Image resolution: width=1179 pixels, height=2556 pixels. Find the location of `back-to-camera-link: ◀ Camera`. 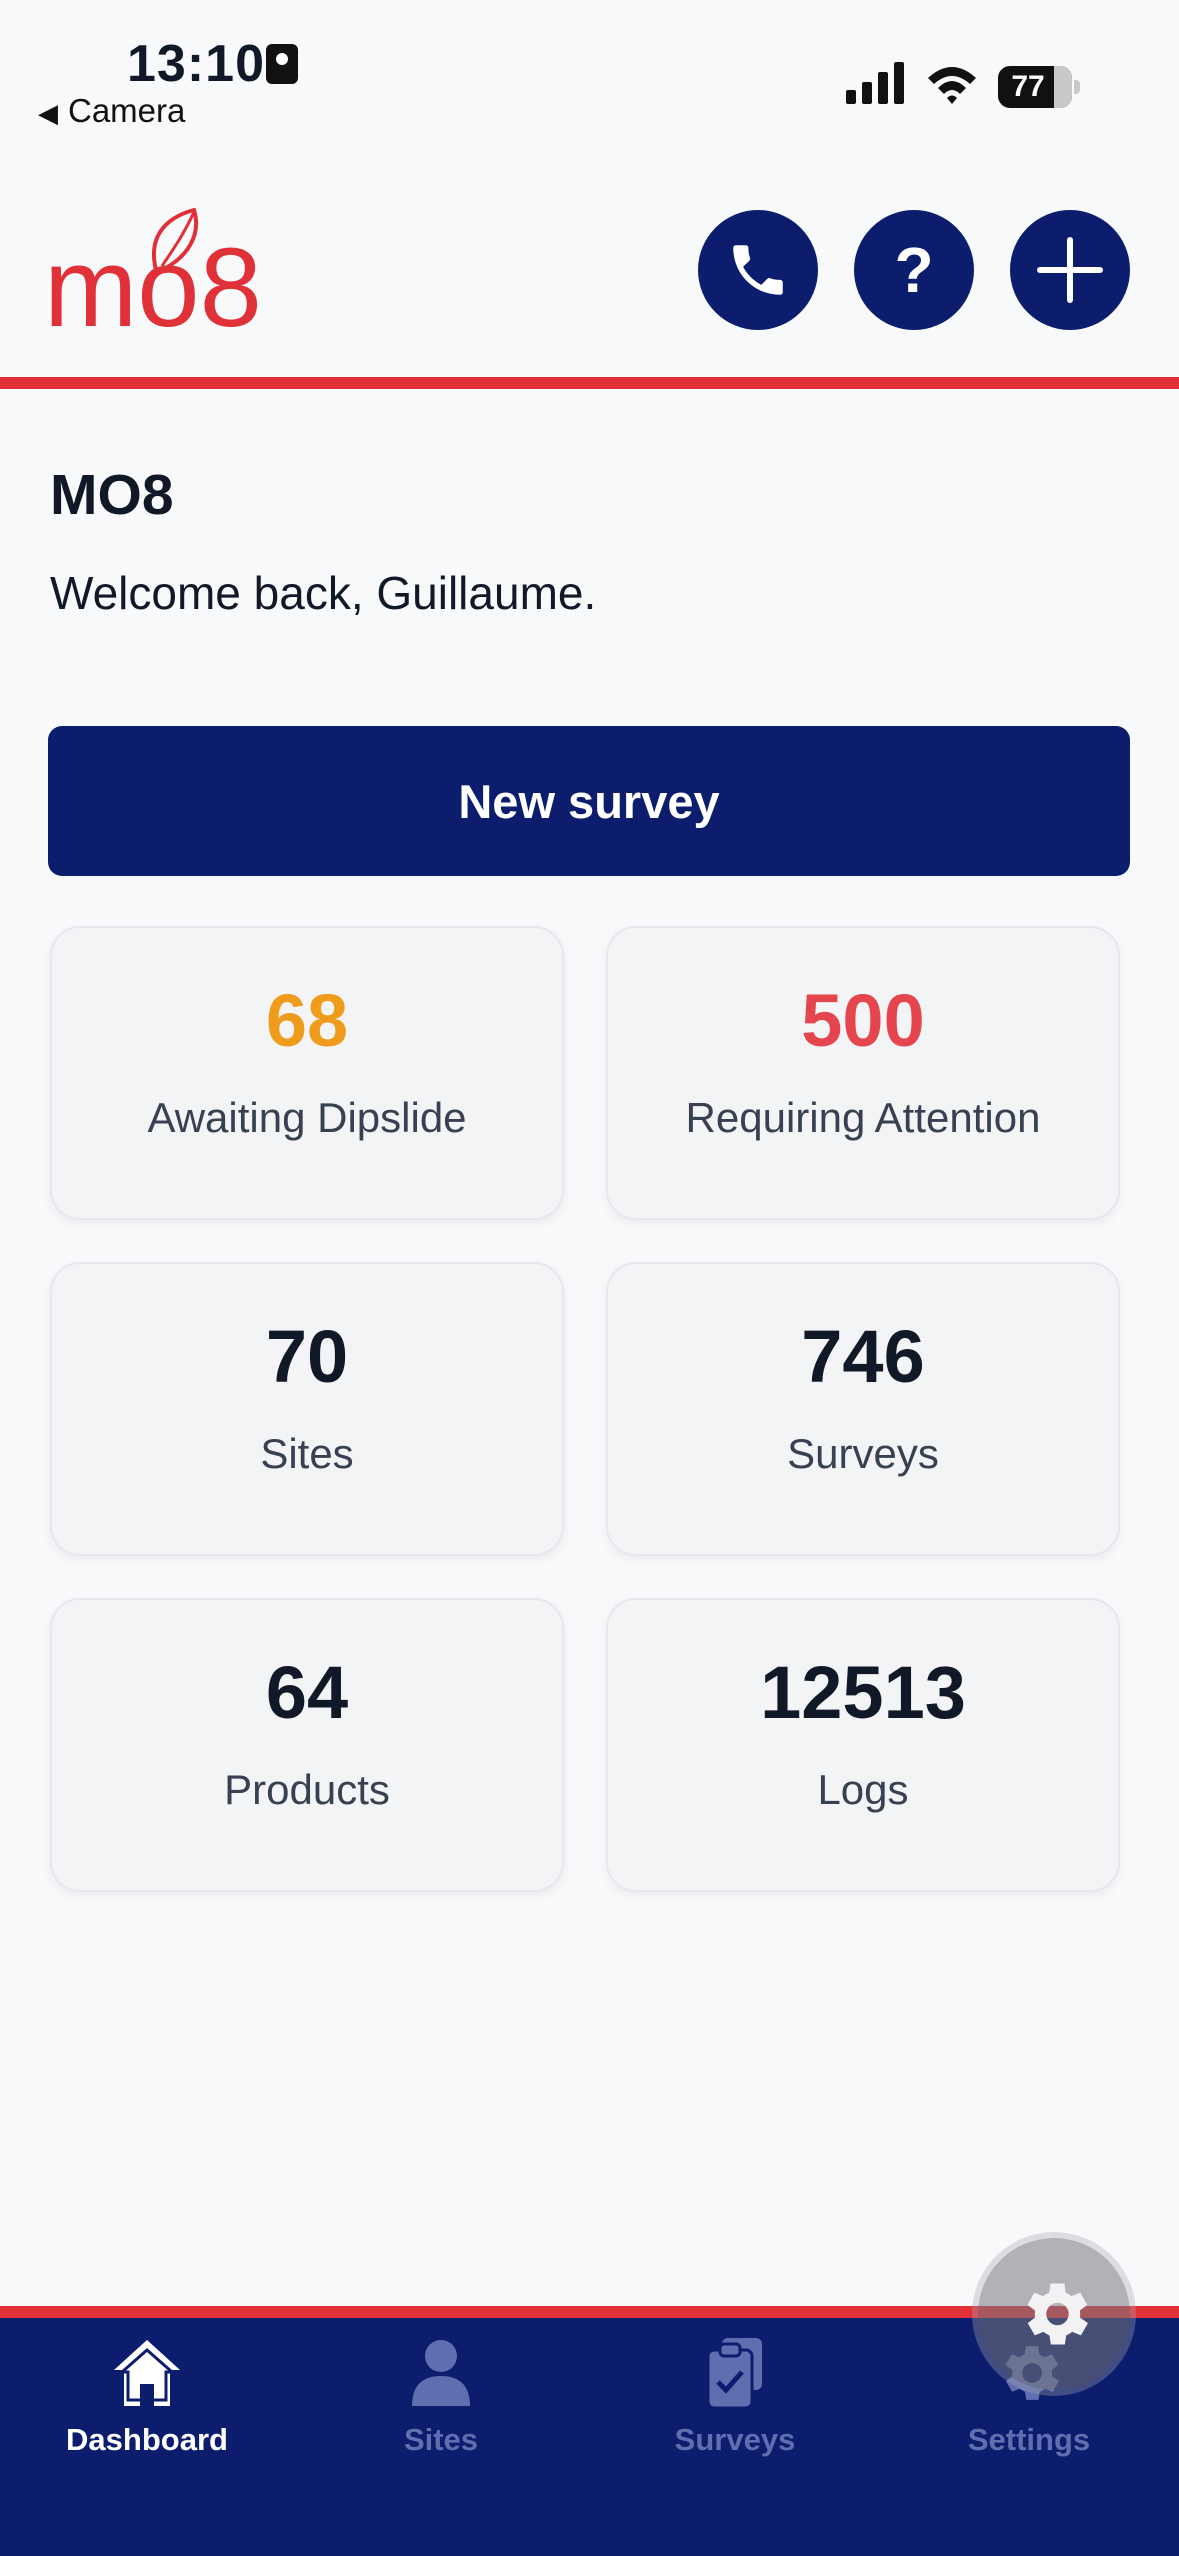

back-to-camera-link: ◀ Camera is located at coordinates (111, 111).